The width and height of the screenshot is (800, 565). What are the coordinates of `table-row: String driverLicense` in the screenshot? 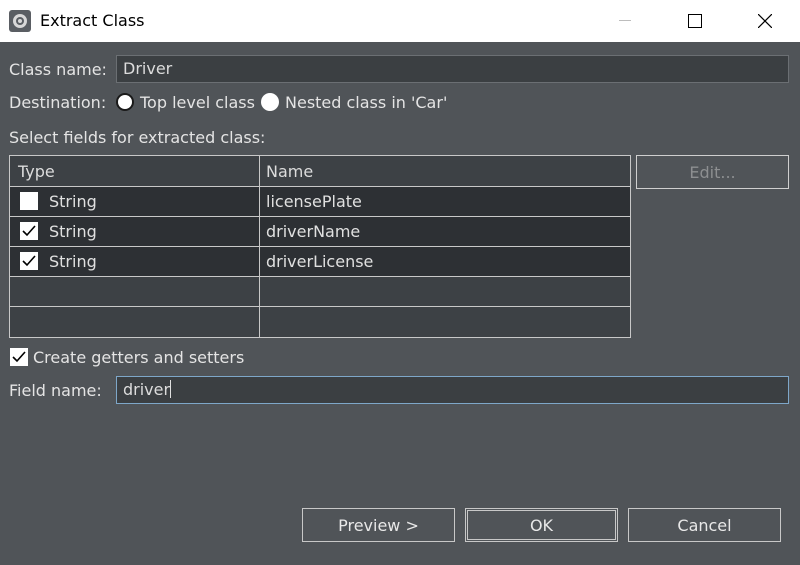 It's located at (320, 262).